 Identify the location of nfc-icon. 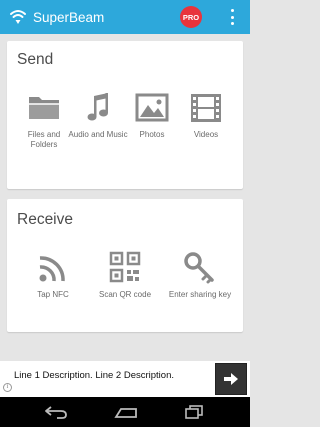
(53, 269).